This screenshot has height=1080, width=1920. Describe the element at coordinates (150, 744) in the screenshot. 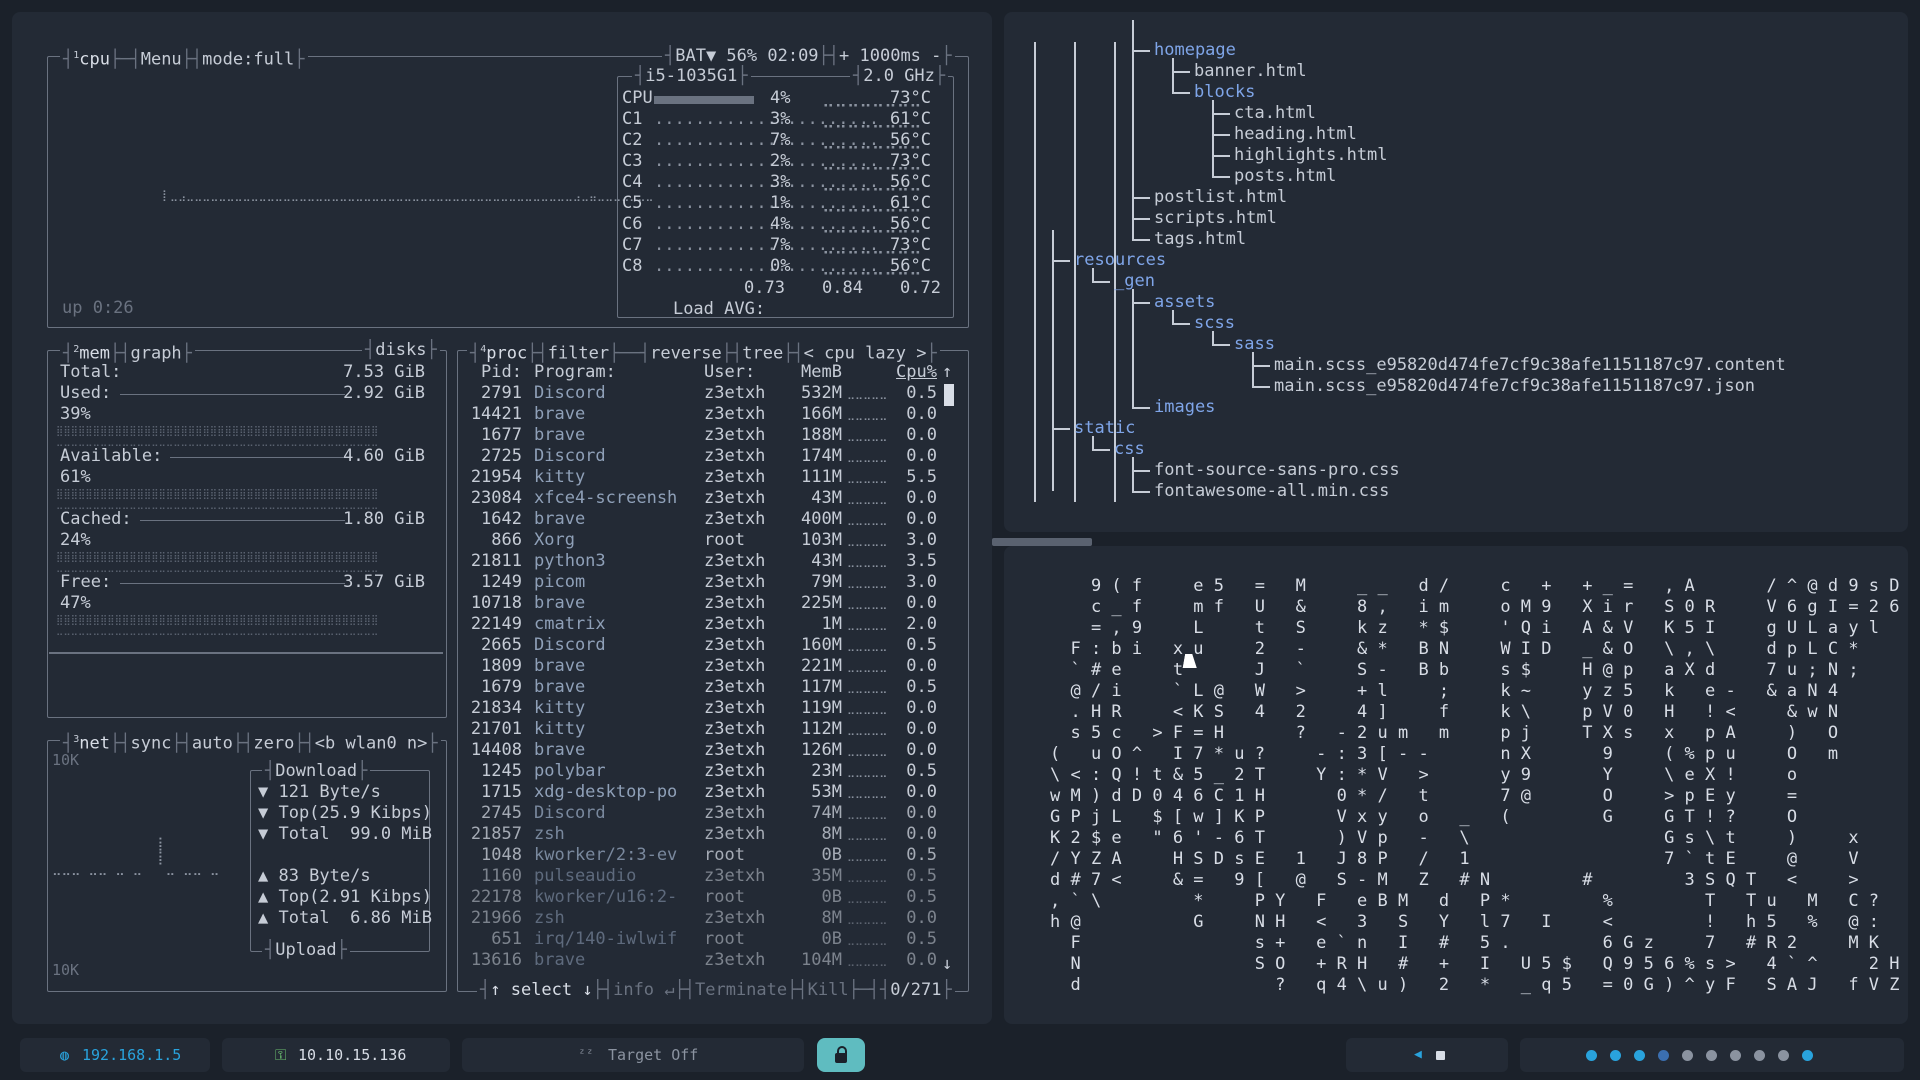

I see `net-sync-toggle: sync` at that location.